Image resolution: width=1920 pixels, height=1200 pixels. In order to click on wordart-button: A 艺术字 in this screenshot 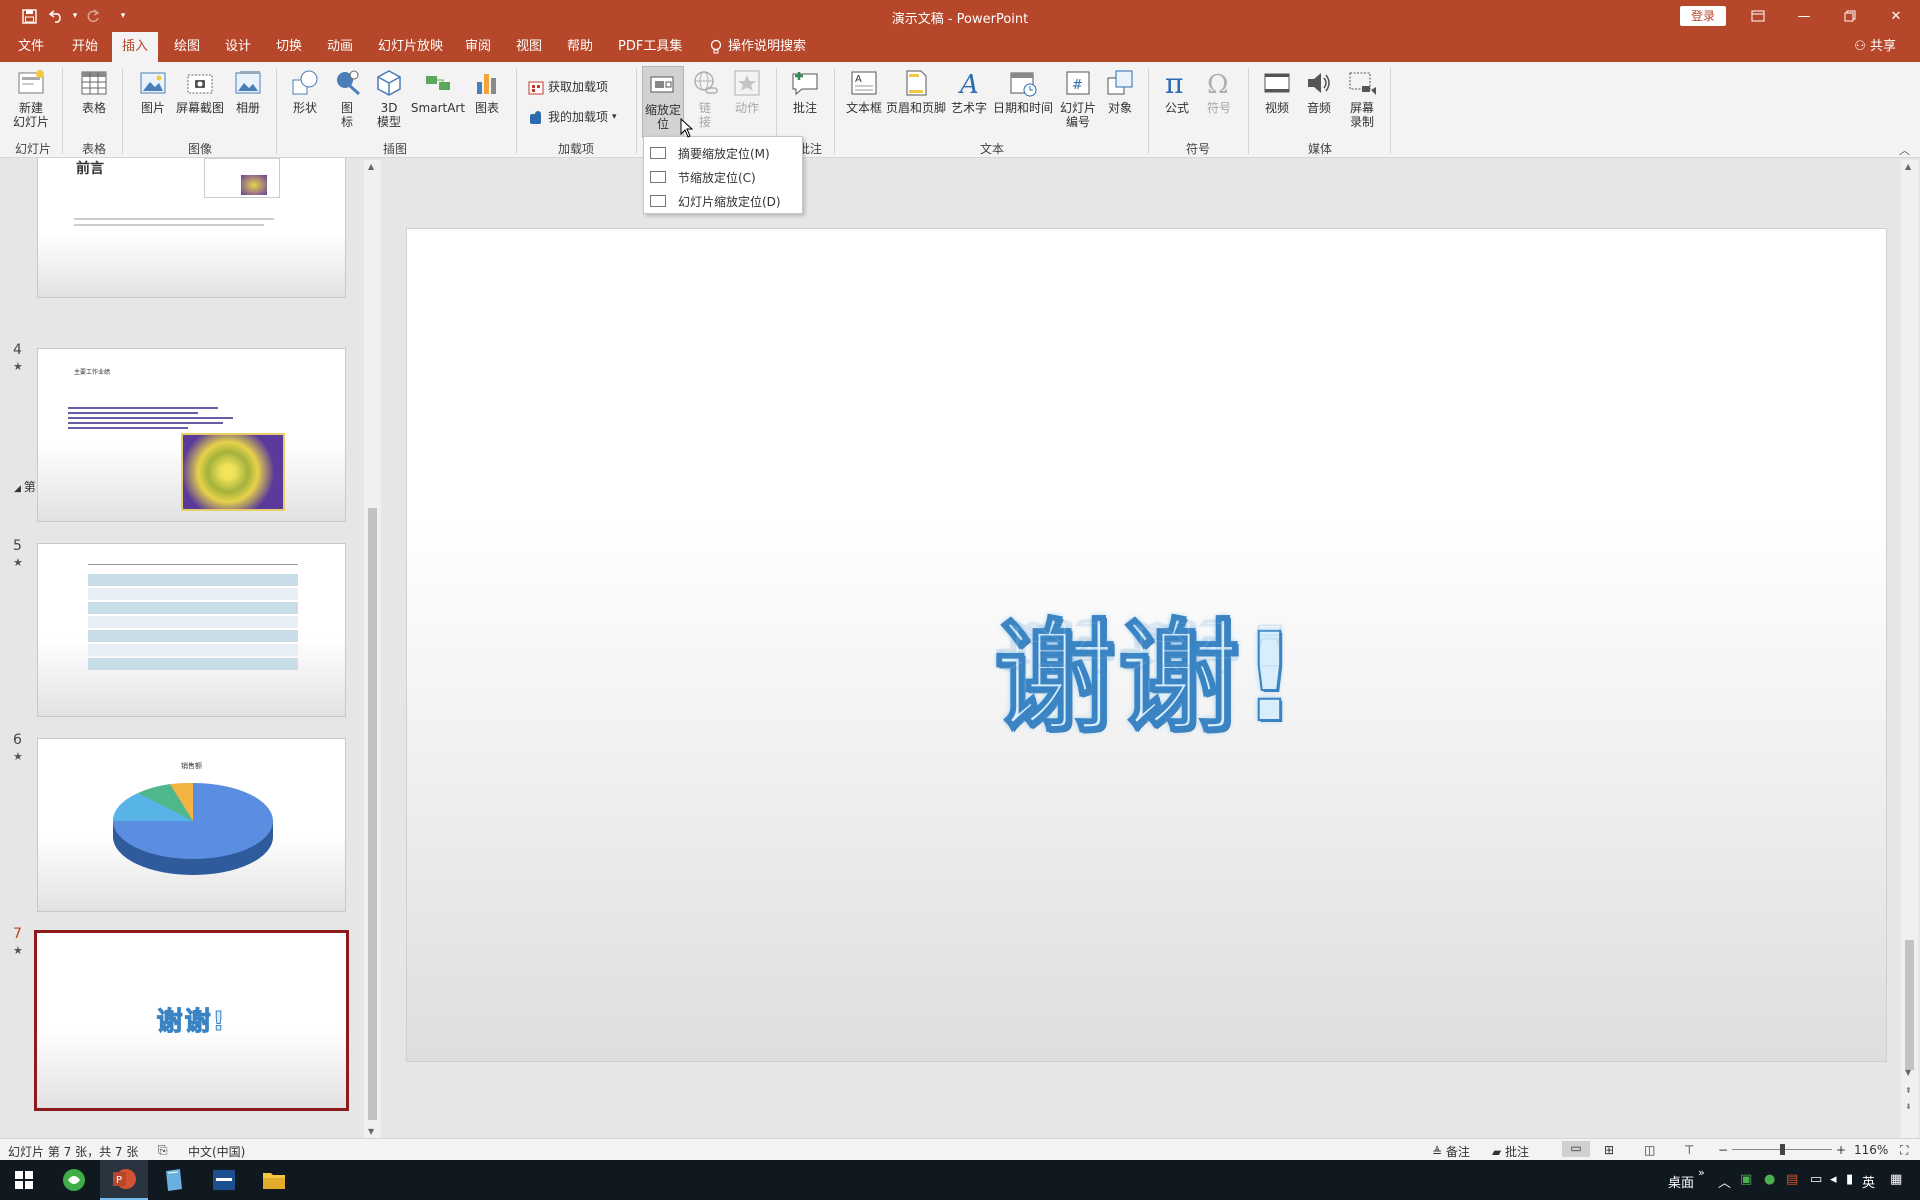, I will do `click(969, 91)`.